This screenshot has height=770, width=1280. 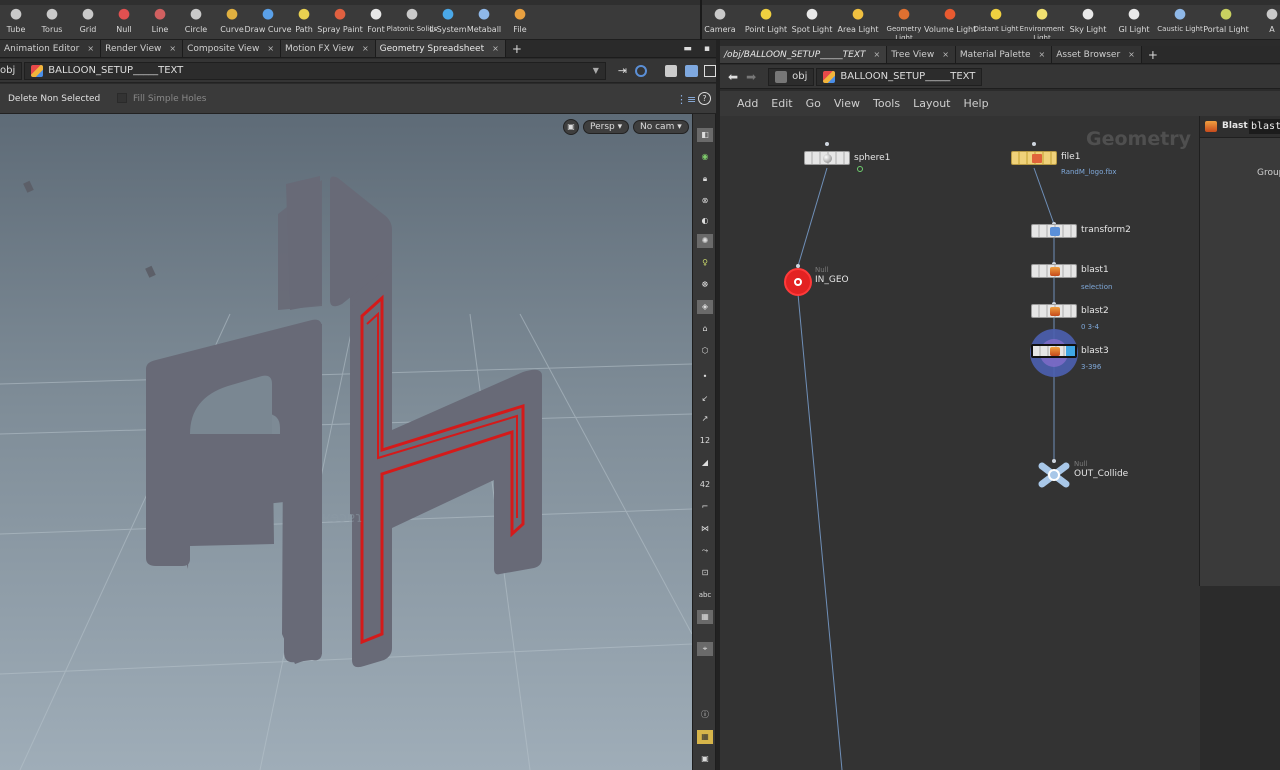 I want to click on tab-asset-browser: Asset Browser ×, so click(x=1097, y=54).